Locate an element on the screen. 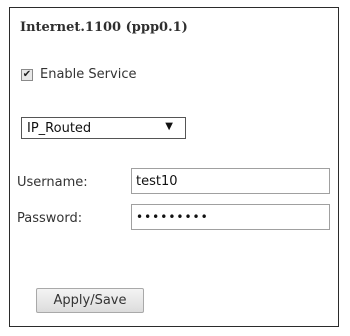  enable-service-label: Enable Service is located at coordinates (88, 74).